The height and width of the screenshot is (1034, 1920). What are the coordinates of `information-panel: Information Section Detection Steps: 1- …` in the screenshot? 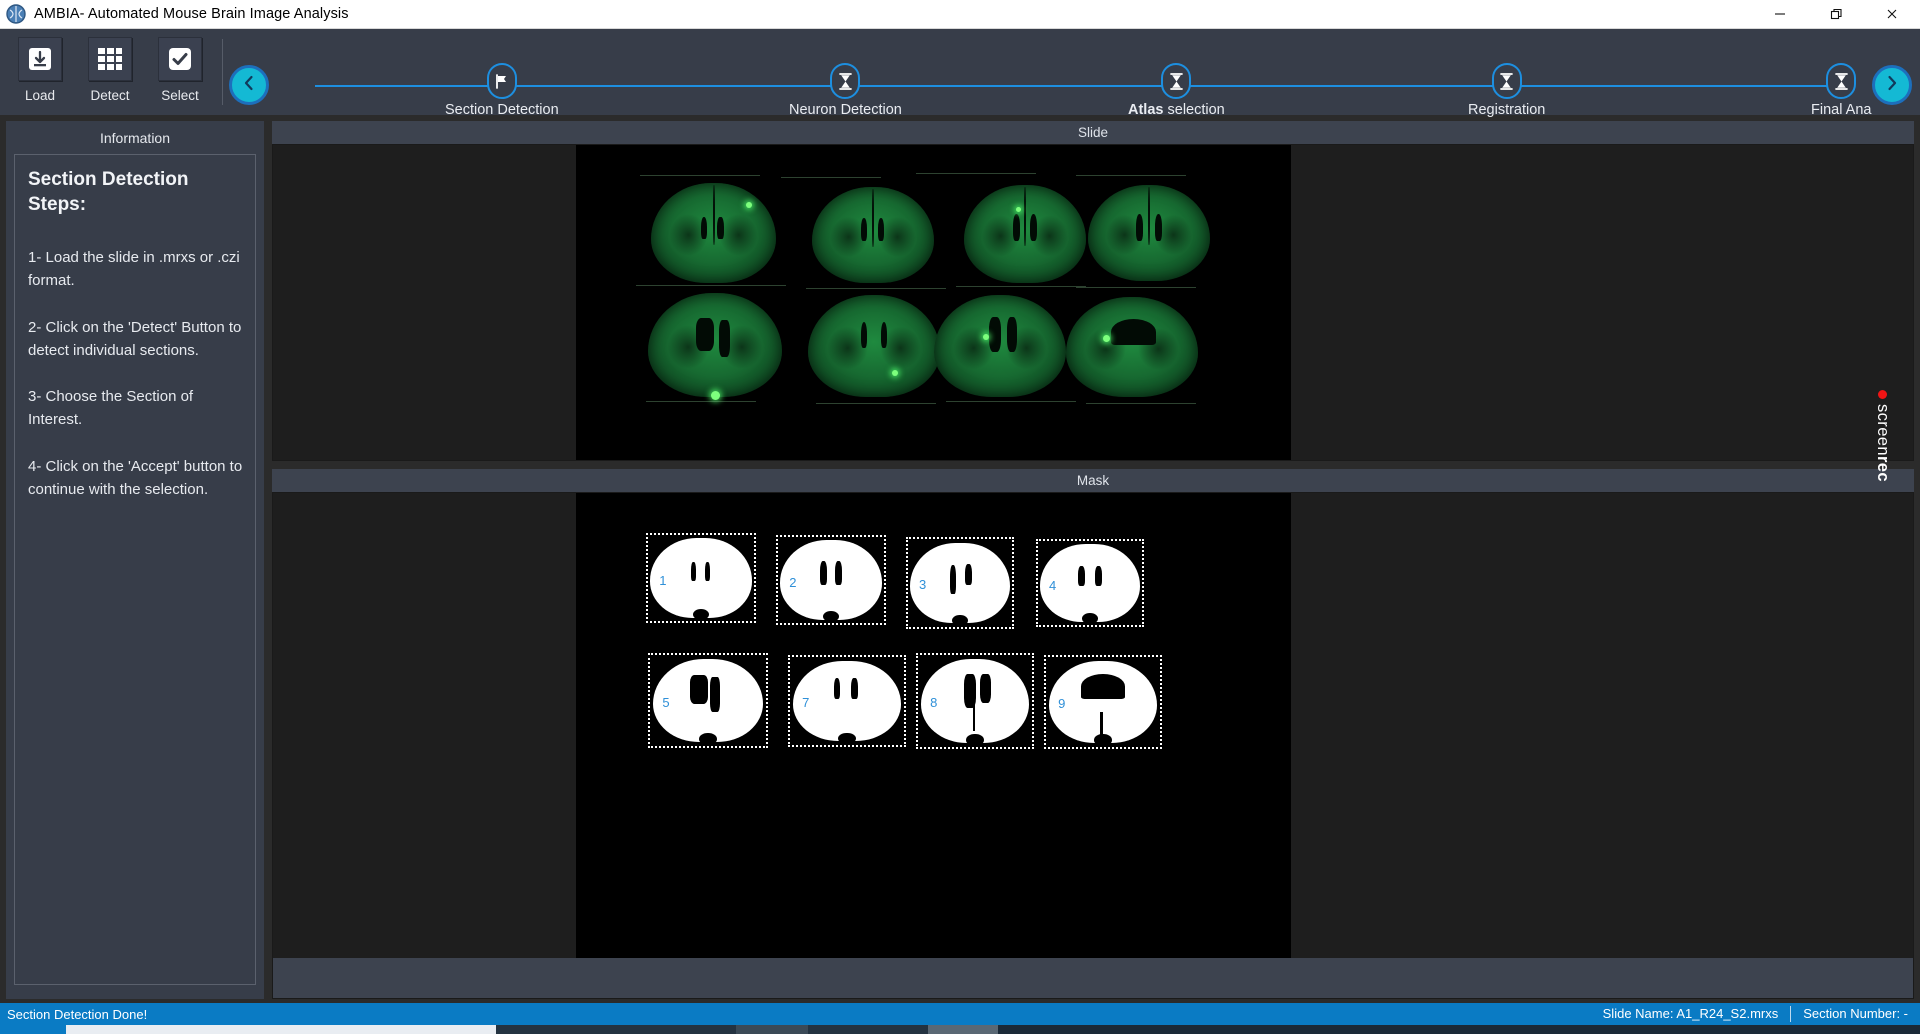 It's located at (135, 560).